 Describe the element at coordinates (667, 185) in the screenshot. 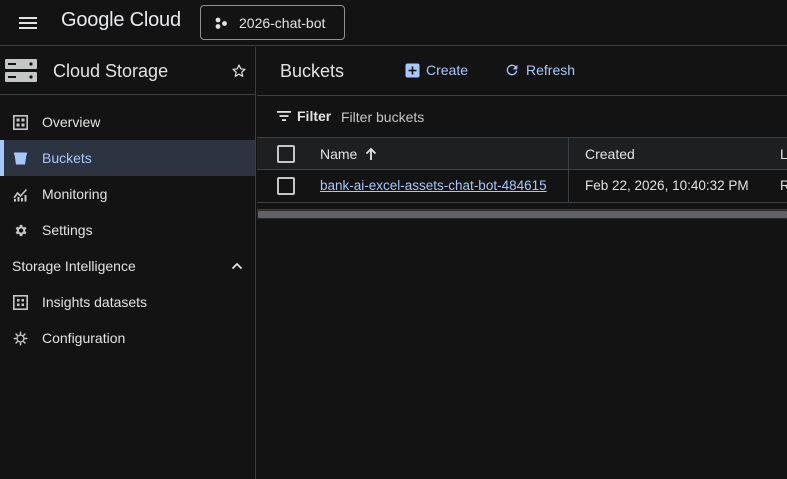

I see `bucket-created: Feb 22, 2026, 10:40:32 PM` at that location.